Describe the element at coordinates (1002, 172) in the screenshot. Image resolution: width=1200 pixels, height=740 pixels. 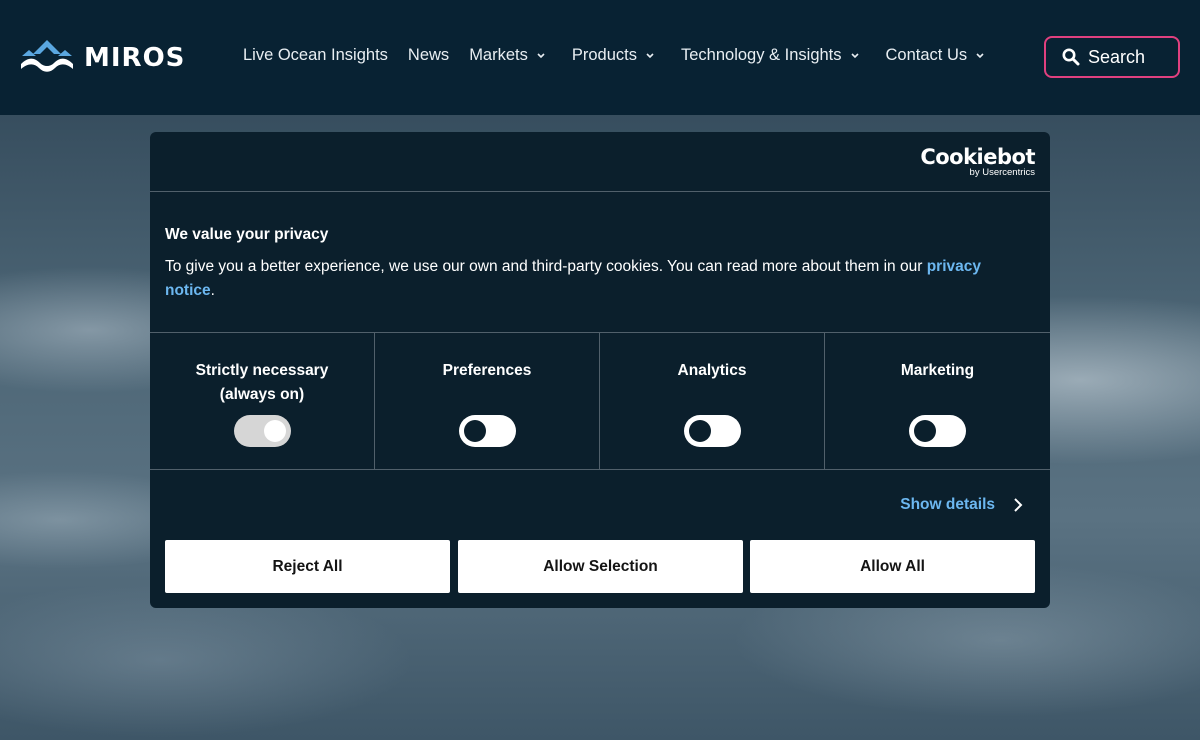
I see `cookiebot-byline: by Usercentrics` at that location.